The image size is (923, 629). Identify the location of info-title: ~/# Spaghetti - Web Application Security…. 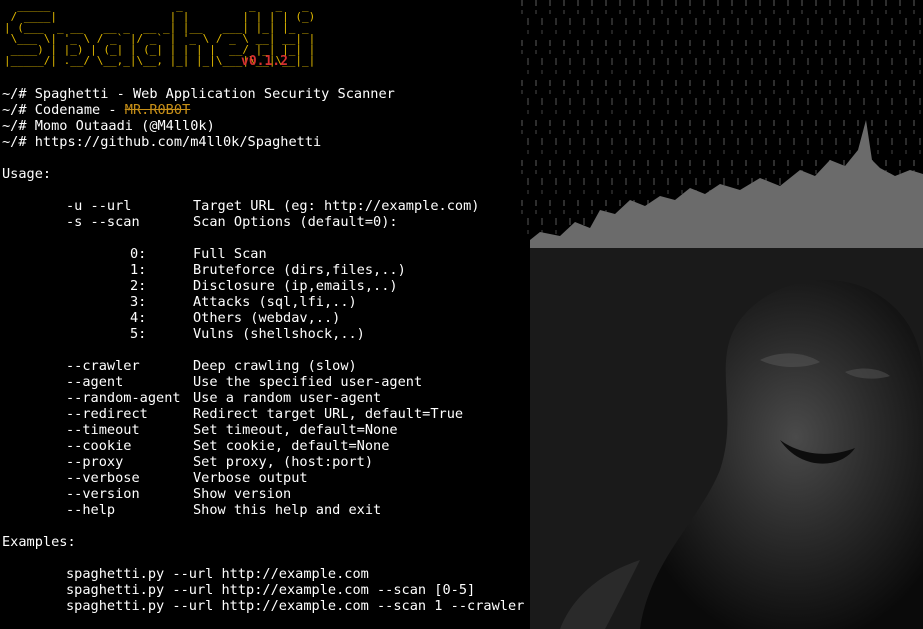
(198, 94).